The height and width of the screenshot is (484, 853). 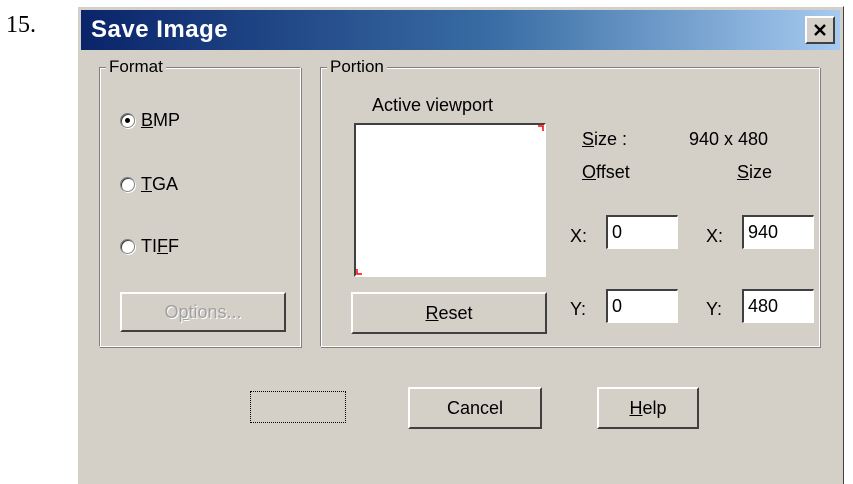 I want to click on cancel-button-label: Cancel, so click(x=475, y=407).